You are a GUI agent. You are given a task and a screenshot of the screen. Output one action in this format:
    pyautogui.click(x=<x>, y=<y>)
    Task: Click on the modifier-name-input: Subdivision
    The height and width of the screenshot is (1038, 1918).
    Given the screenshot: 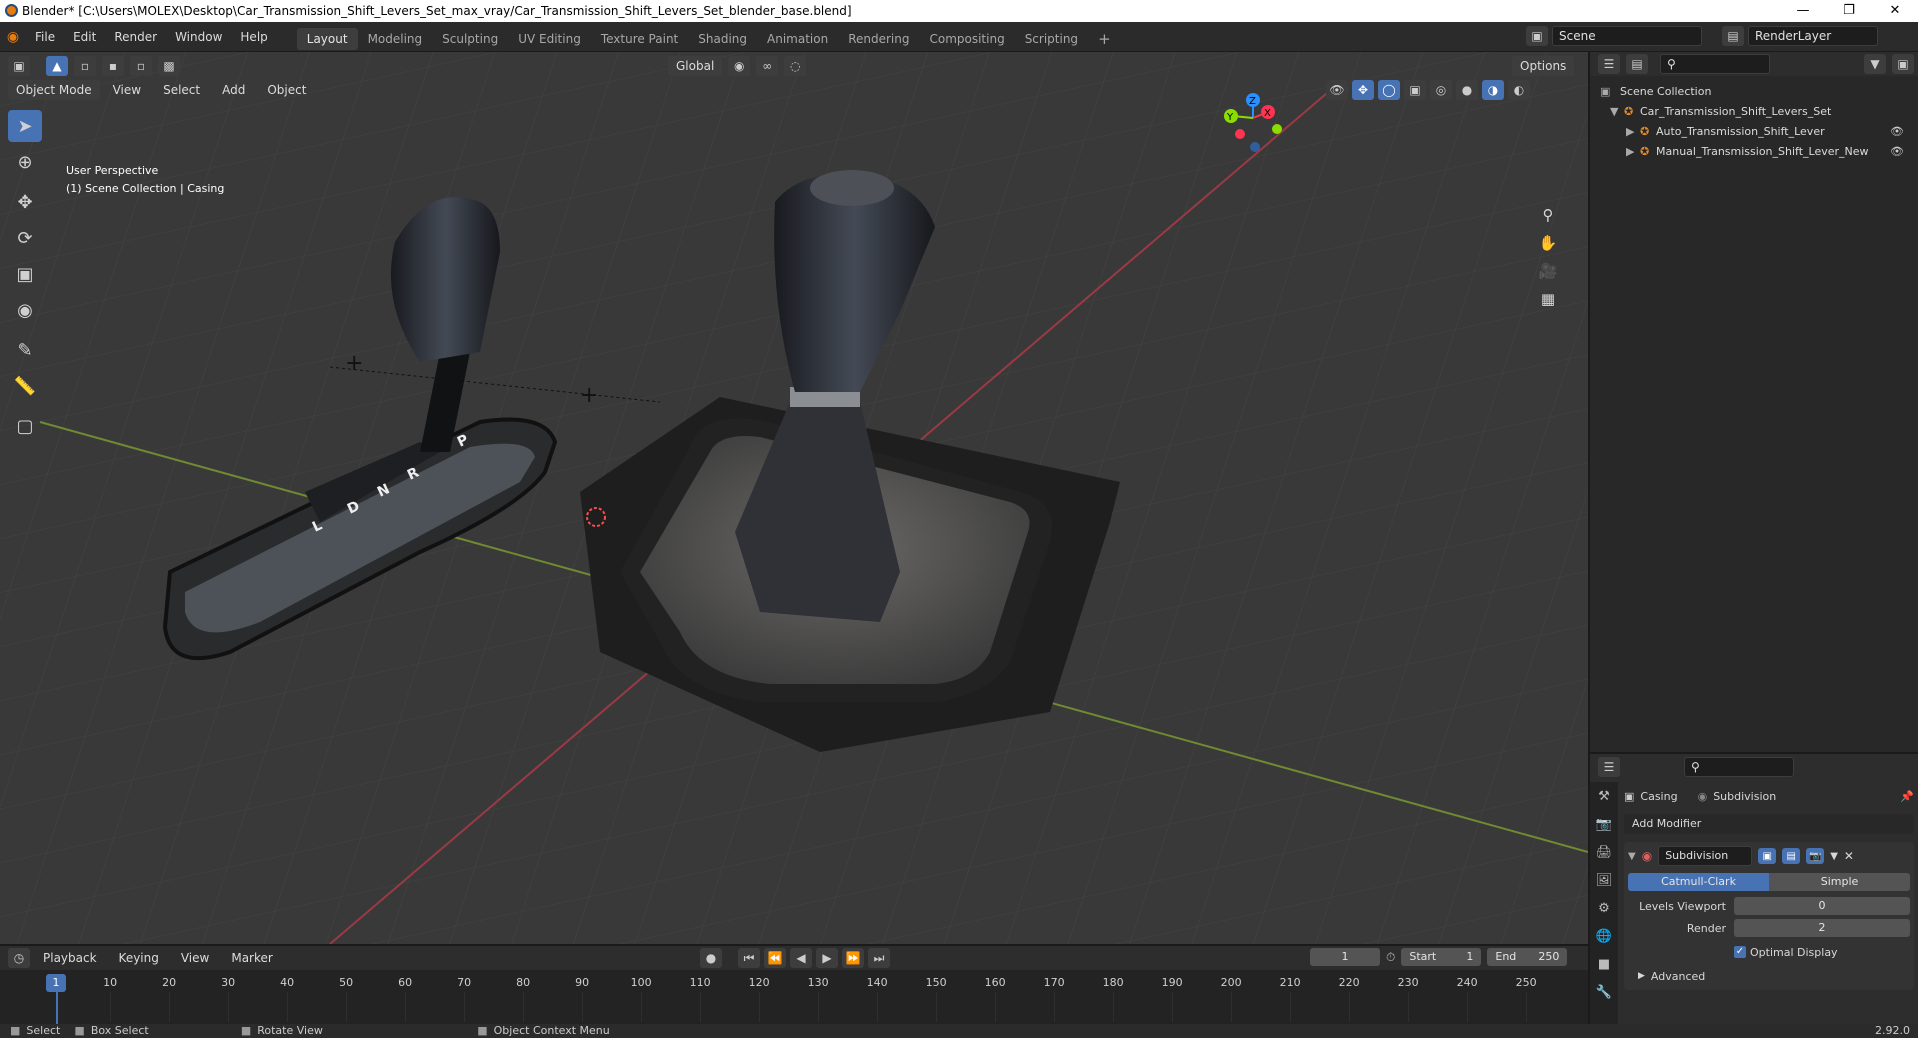 What is the action you would take?
    pyautogui.click(x=1705, y=856)
    